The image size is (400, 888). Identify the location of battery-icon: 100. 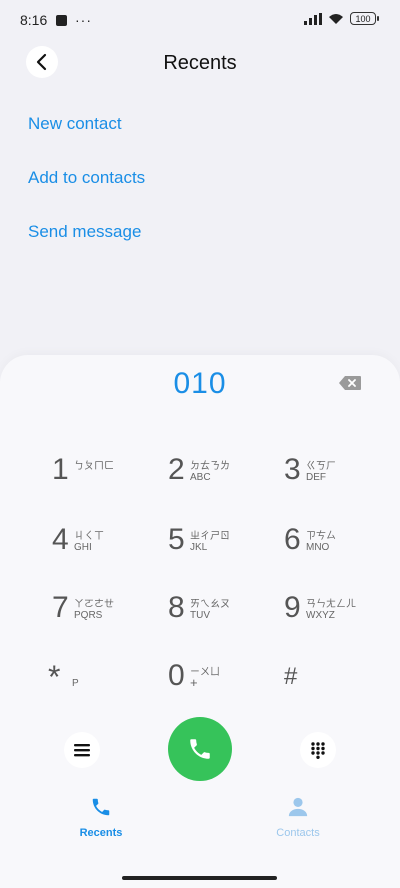
(364, 18).